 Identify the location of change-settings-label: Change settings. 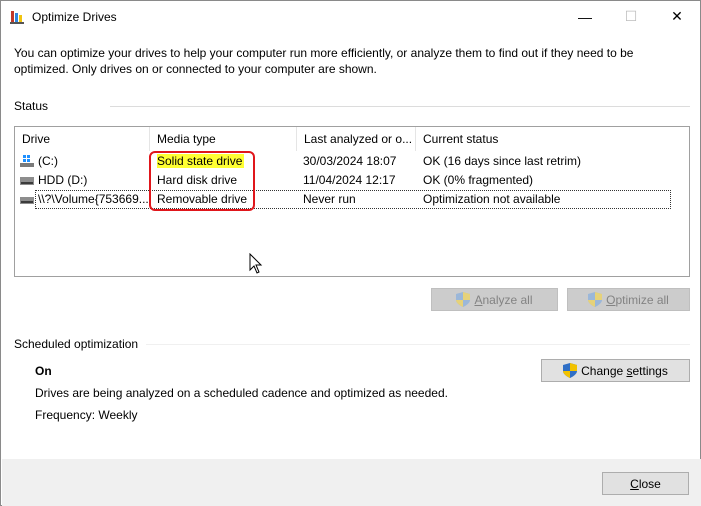
(624, 370).